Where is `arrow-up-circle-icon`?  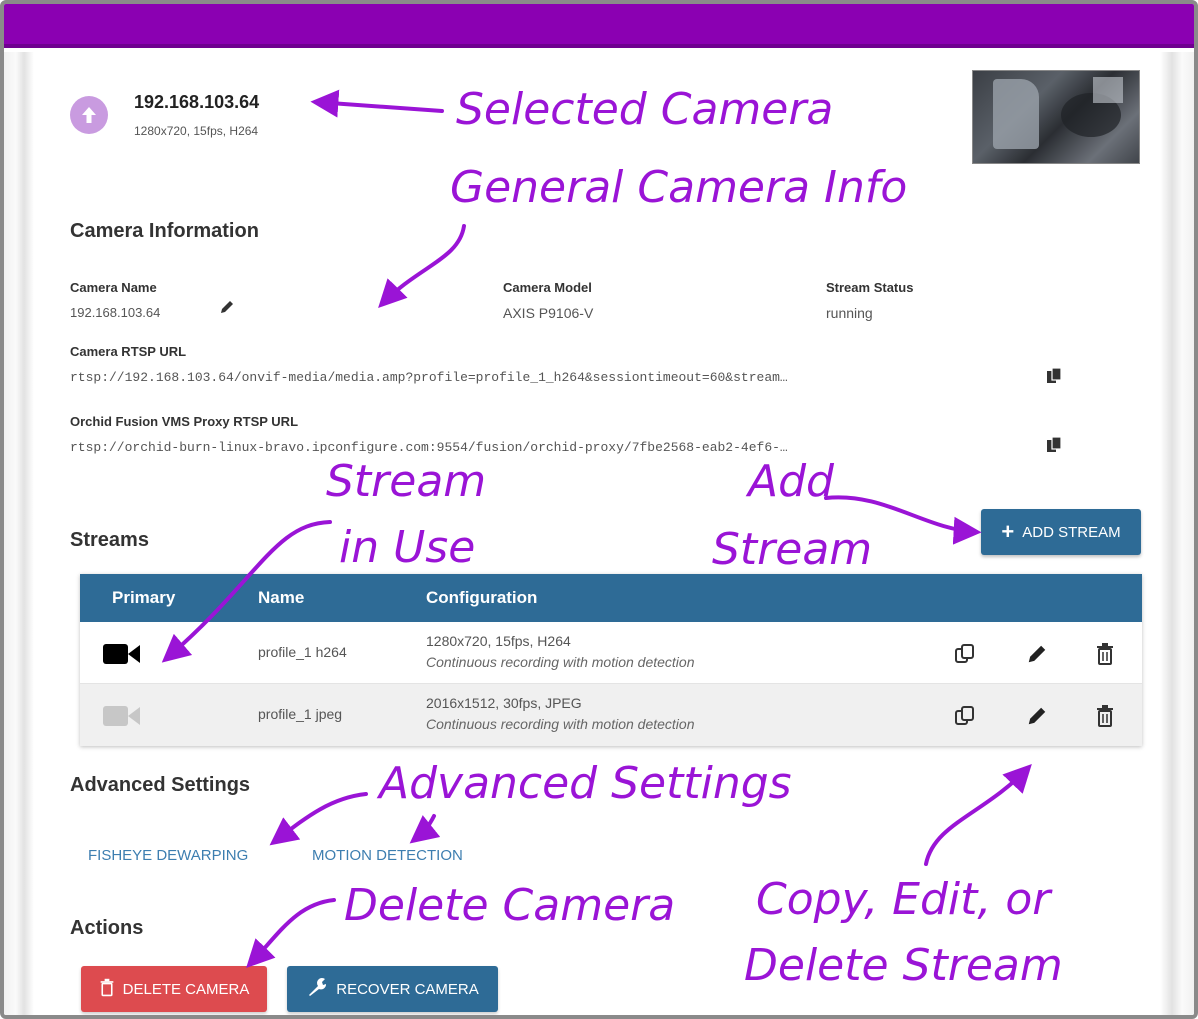 arrow-up-circle-icon is located at coordinates (89, 115).